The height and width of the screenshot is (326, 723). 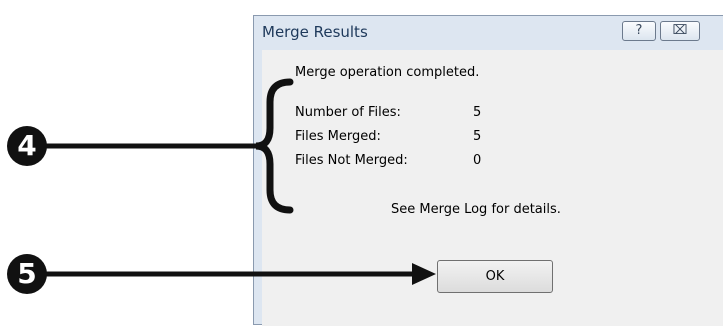 I want to click on curly-brace-icon, so click(x=274, y=146).